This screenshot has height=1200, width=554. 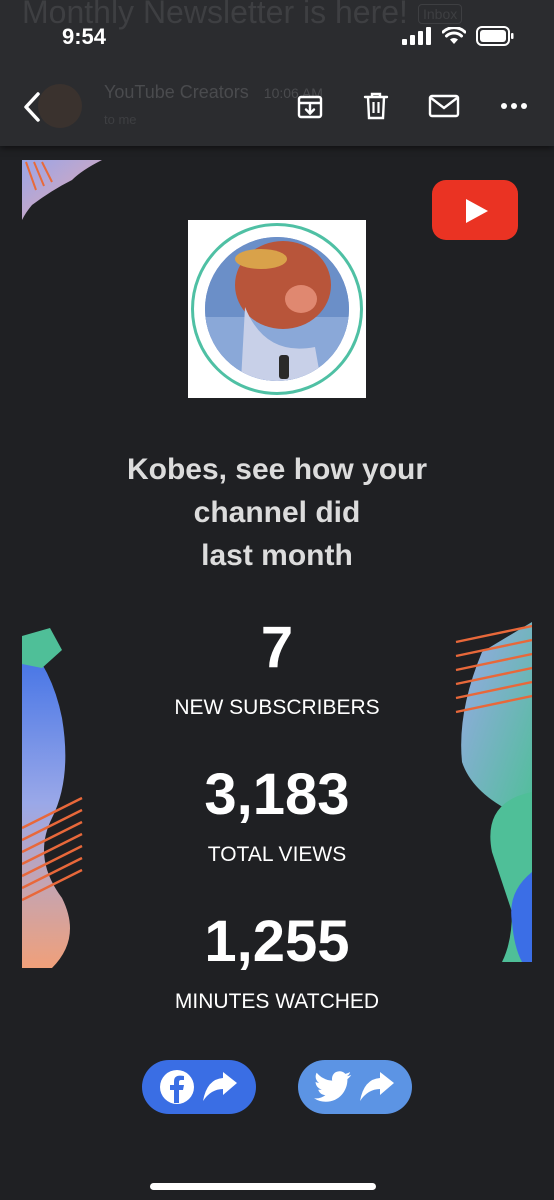 I want to click on recipient: to me, so click(x=120, y=119).